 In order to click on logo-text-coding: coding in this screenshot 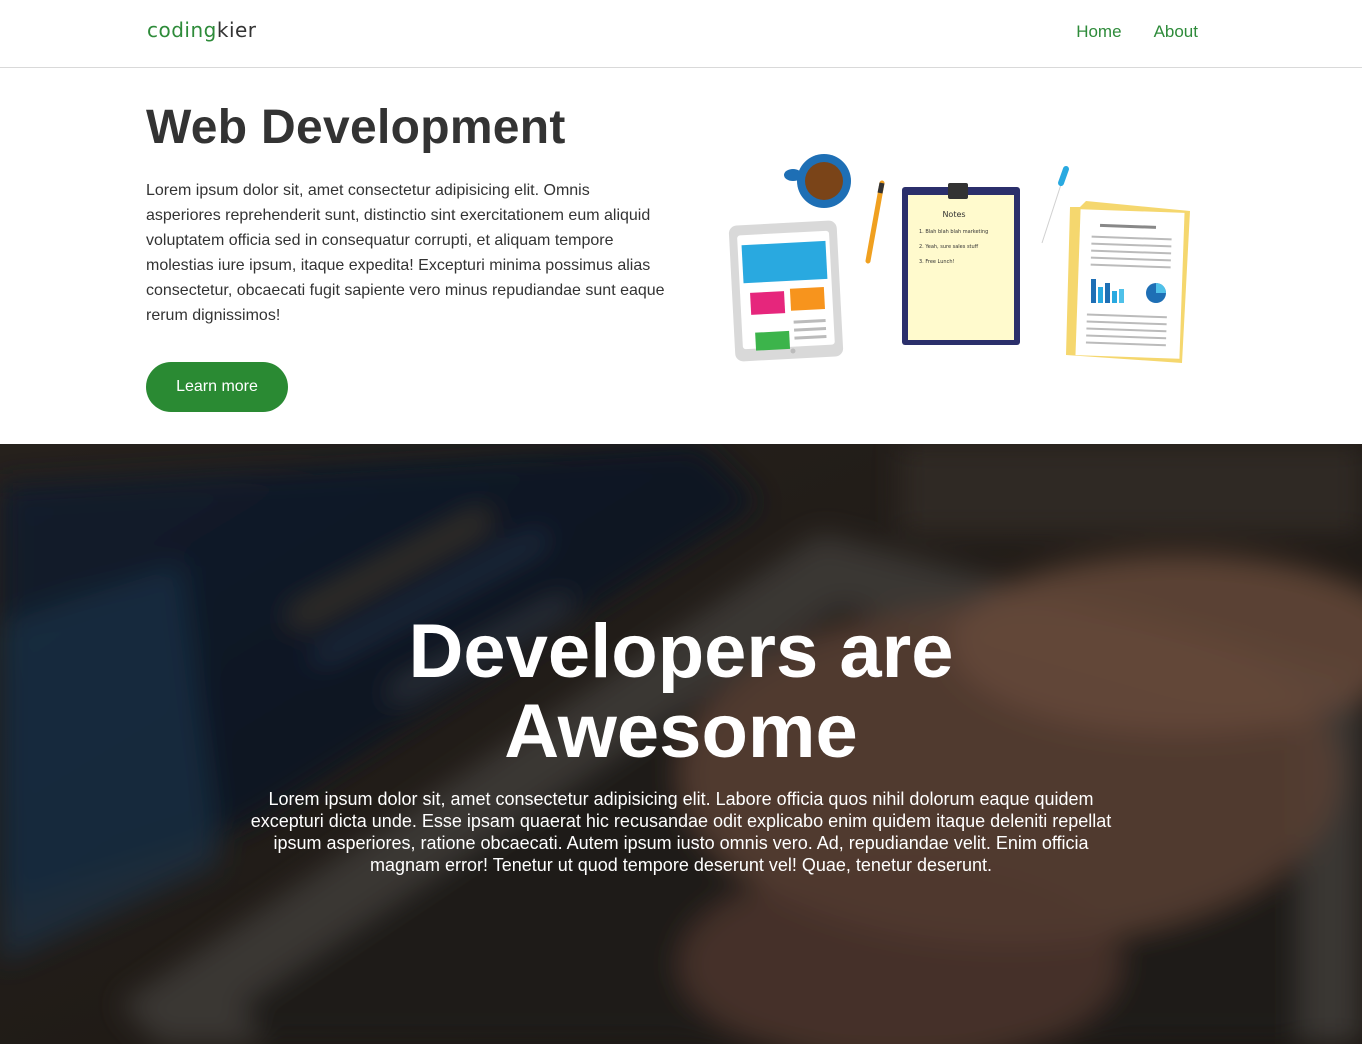, I will do `click(182, 30)`.